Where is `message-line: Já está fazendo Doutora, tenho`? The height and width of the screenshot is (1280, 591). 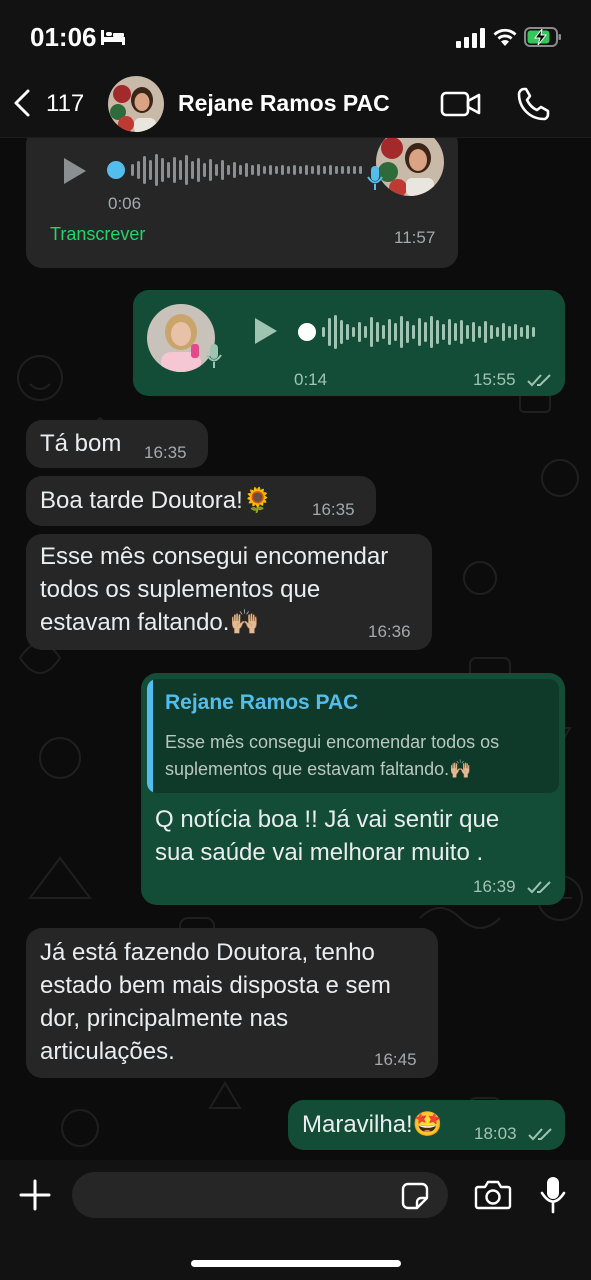 message-line: Já está fazendo Doutora, tenho is located at coordinates (207, 952).